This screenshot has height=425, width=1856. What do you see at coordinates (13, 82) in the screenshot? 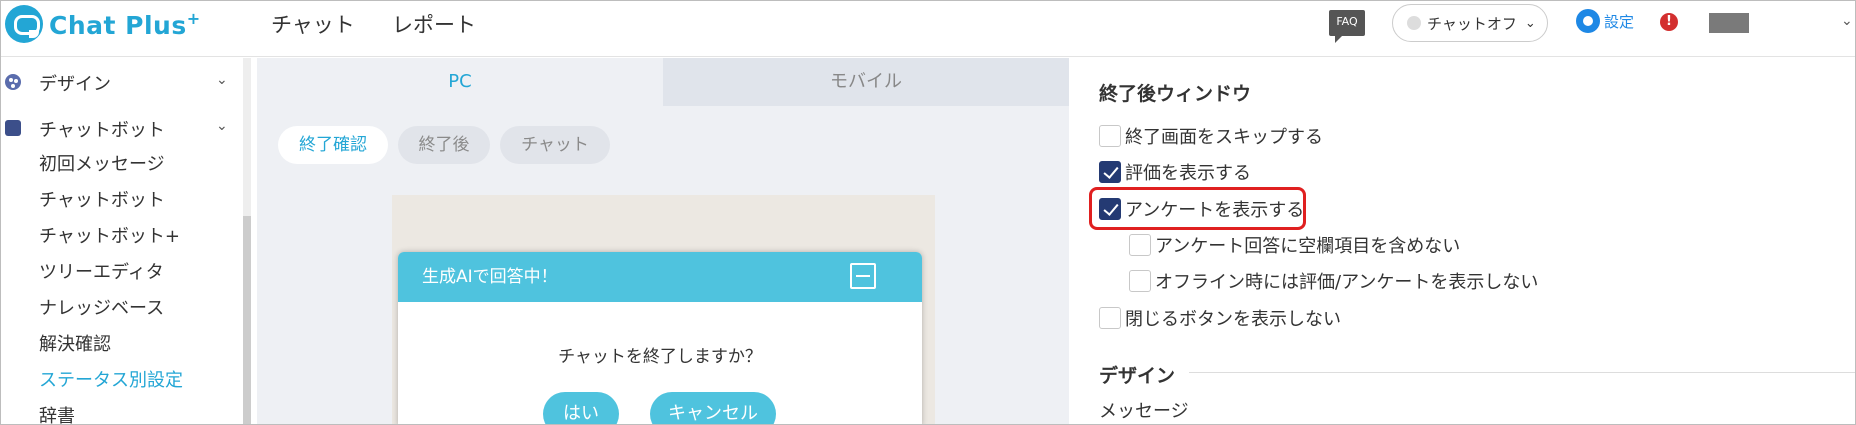
I see `palette-icon` at bounding box center [13, 82].